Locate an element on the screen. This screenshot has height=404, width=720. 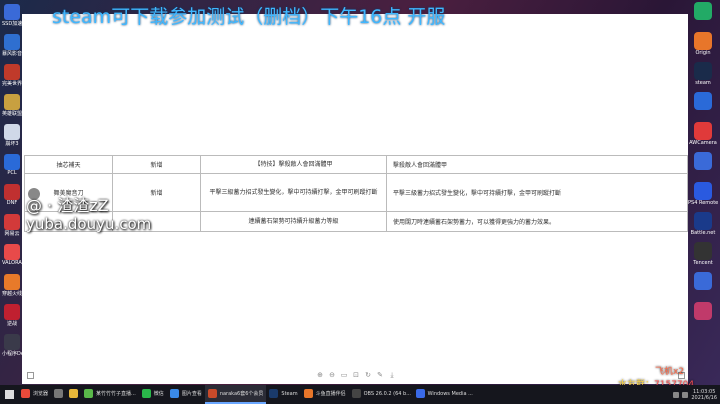
taskbar-app-button: 微信 is located at coordinates (153, 394).